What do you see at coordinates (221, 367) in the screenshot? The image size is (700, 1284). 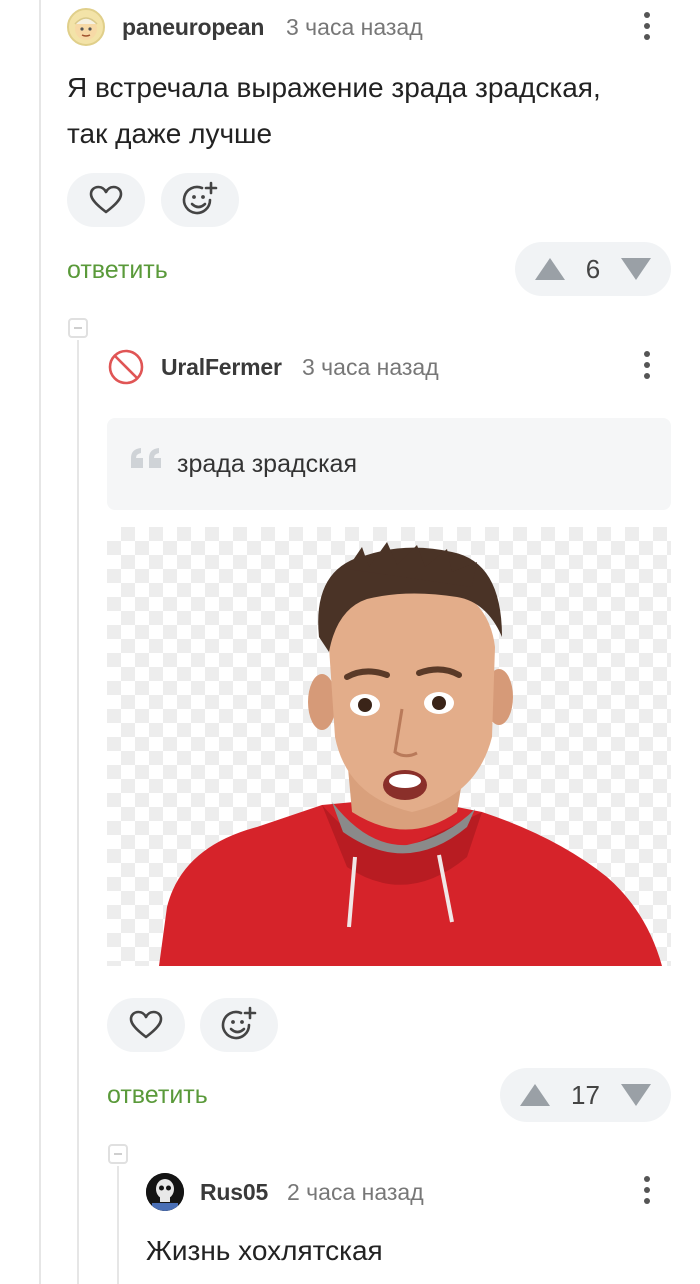 I see `username: UralFermer` at bounding box center [221, 367].